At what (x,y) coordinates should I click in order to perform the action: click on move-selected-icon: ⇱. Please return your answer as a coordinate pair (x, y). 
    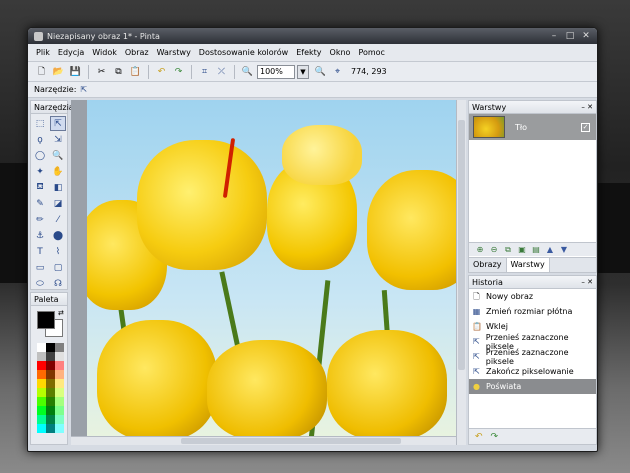
    Looking at the image, I should click on (58, 123).